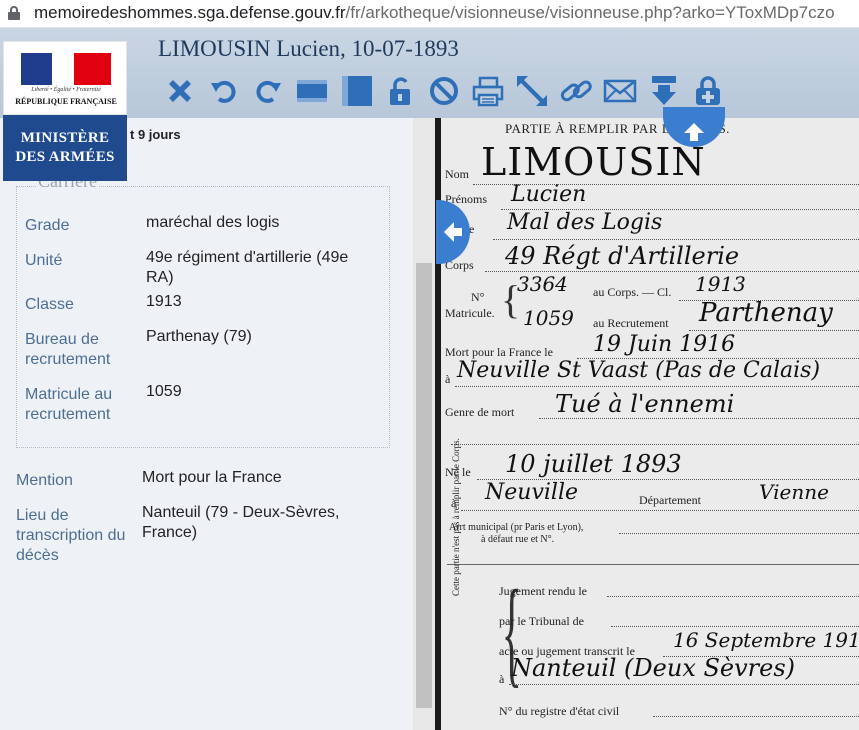 This screenshot has height=730, width=859. I want to click on close-button, so click(180, 91).